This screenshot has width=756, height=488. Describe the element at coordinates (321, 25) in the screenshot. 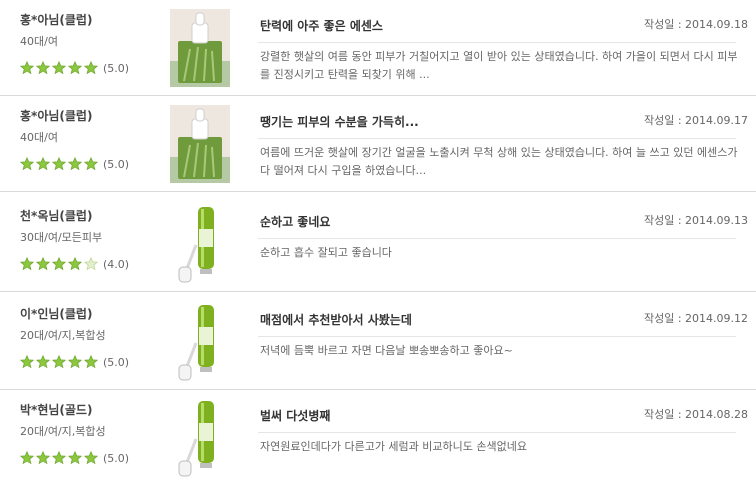

I see `review-title: 탄력에 아주 좋은 에센스` at that location.